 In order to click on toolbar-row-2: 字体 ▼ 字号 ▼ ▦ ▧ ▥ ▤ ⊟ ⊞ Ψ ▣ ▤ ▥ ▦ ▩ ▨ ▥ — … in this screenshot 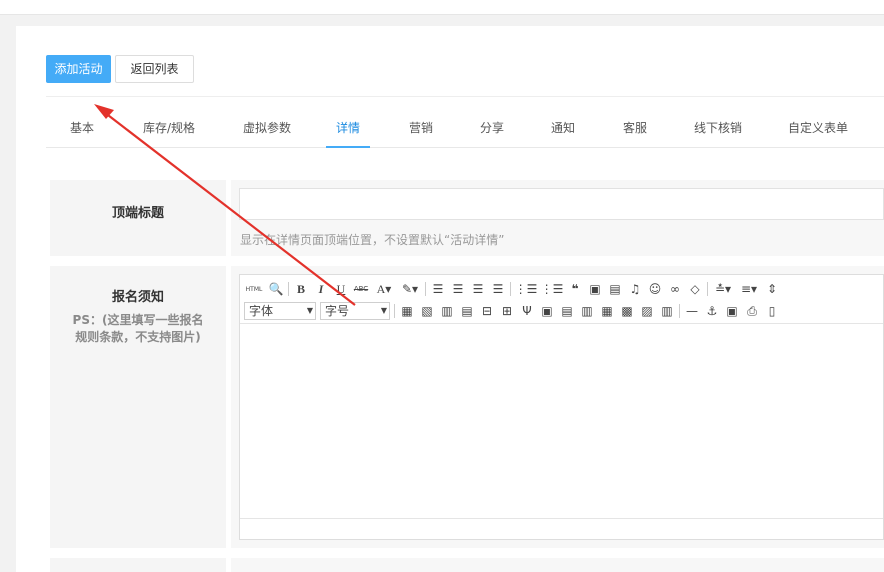, I will do `click(514, 311)`.